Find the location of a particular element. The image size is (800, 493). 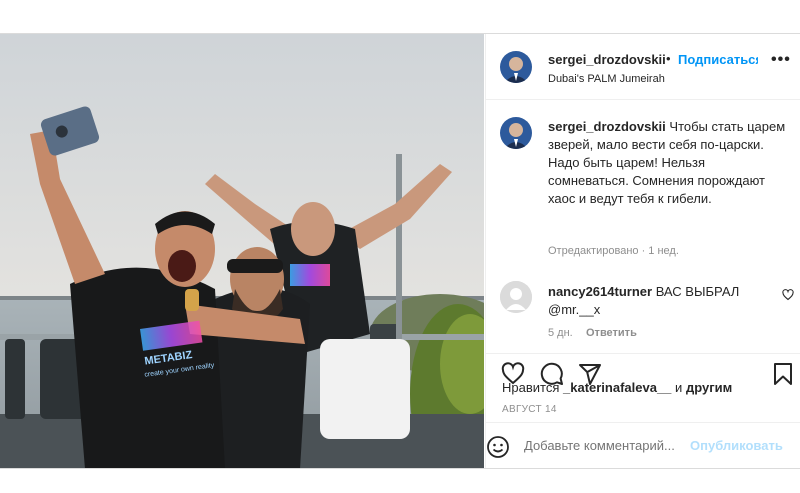

add-comment-bar: Опубликовать is located at coordinates (643, 445).